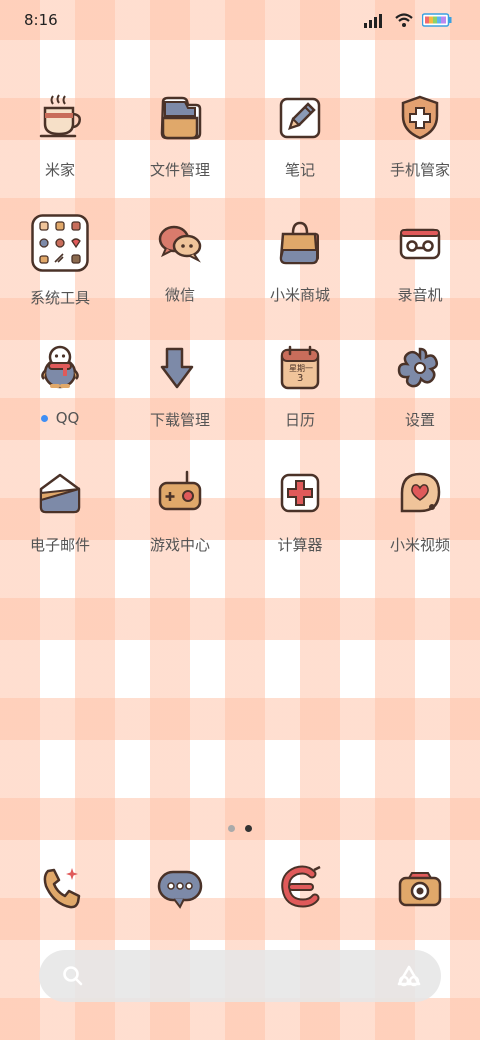 Image resolution: width=480 pixels, height=1040 pixels. I want to click on app-calculator: 计算器, so click(300, 529).